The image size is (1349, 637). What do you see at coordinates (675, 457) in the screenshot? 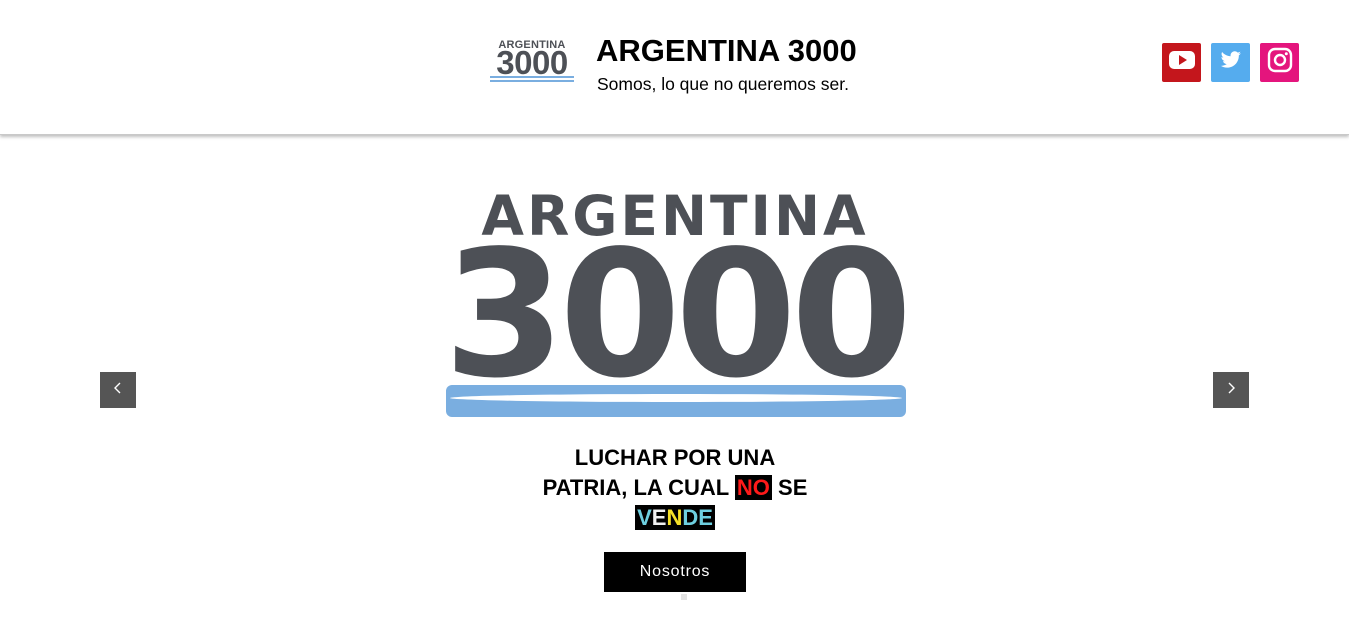
I see `slogan-line-1: LUCHAR POR UNA` at bounding box center [675, 457].